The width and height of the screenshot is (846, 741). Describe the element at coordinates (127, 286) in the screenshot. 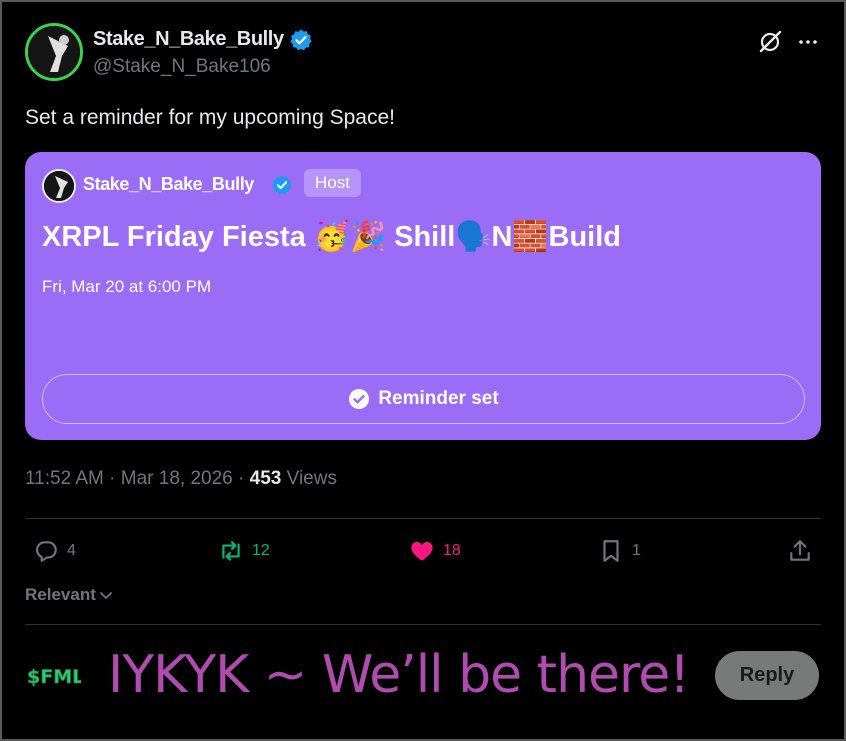

I see `space-date: Fri, Mar 20 at 6:00 PM` at that location.